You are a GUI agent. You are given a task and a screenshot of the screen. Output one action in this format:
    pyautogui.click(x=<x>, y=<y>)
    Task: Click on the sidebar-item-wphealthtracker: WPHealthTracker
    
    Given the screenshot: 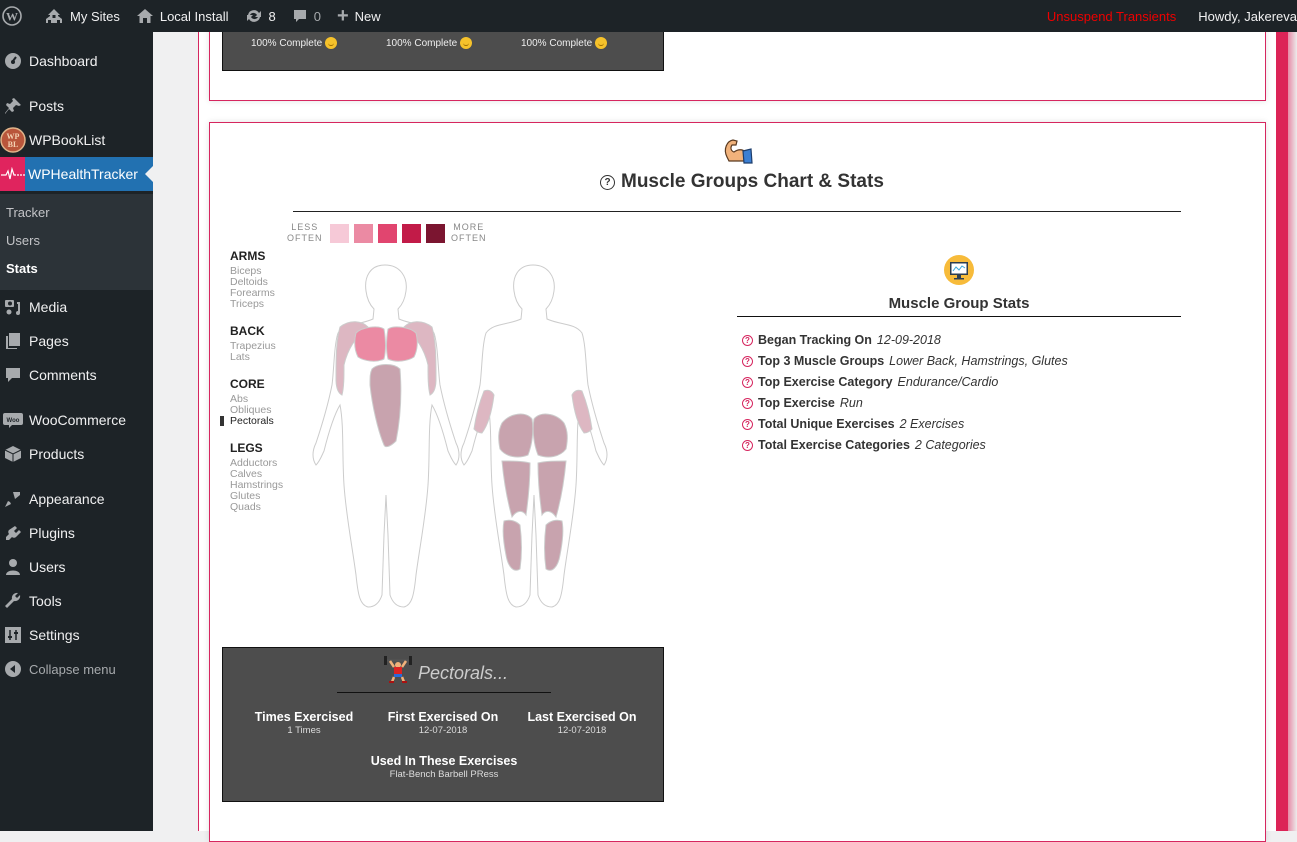 What is the action you would take?
    pyautogui.click(x=76, y=174)
    